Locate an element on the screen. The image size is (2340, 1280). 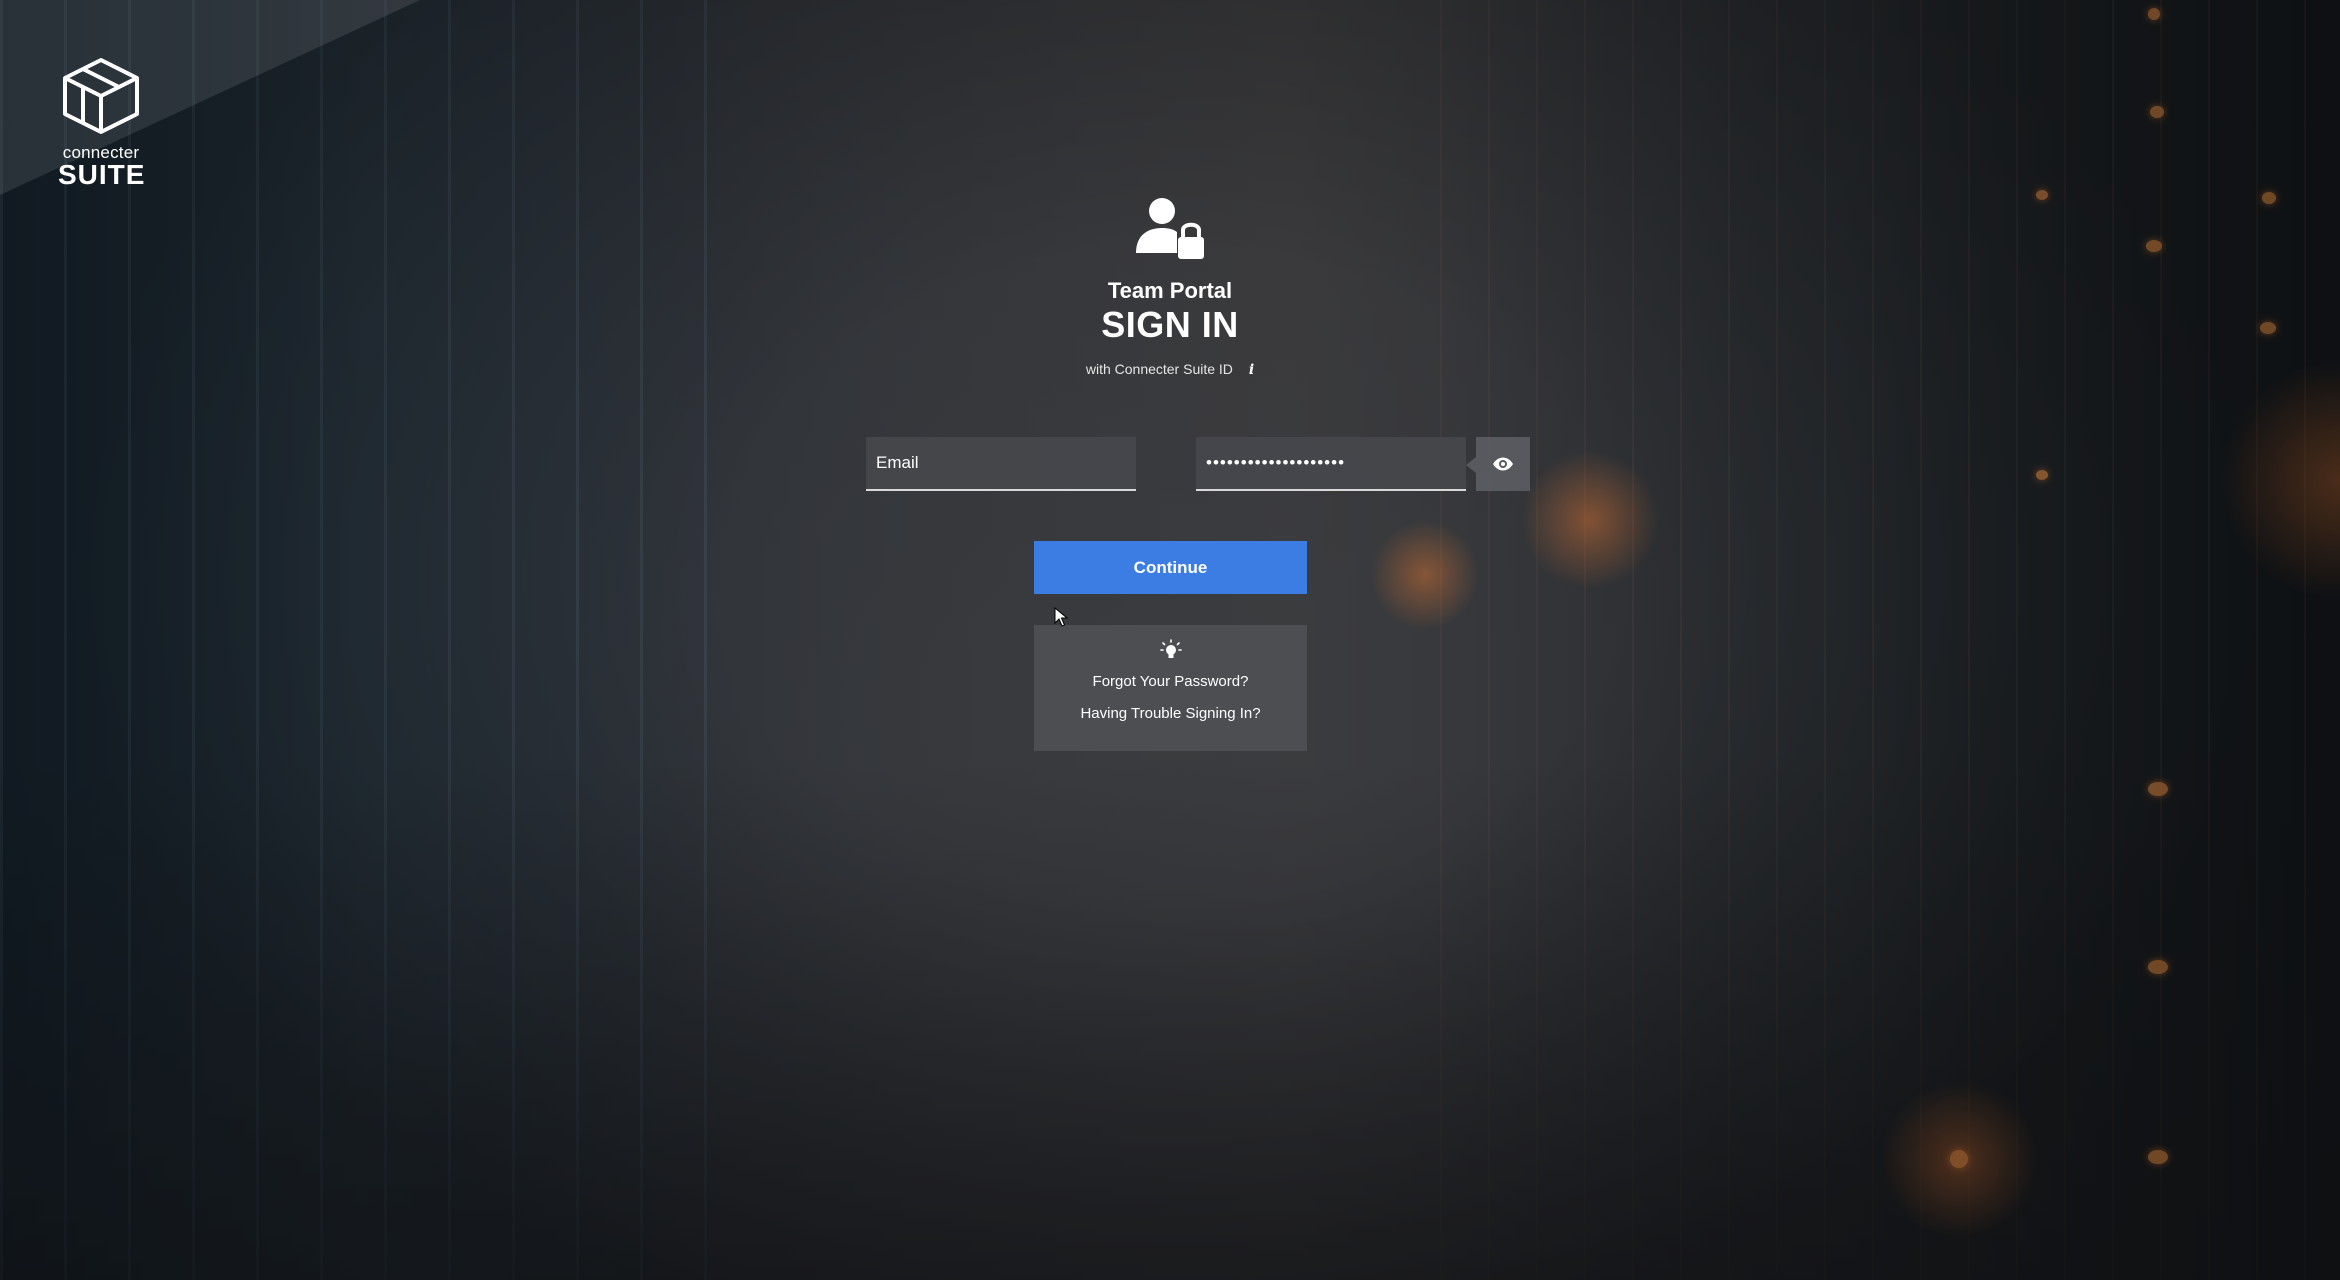
brand-logo: connecter SUITE is located at coordinates (102, 123).